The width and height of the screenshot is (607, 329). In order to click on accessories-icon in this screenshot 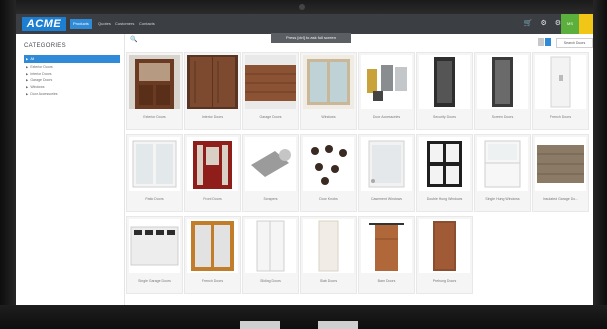, I will do `click(386, 82)`.